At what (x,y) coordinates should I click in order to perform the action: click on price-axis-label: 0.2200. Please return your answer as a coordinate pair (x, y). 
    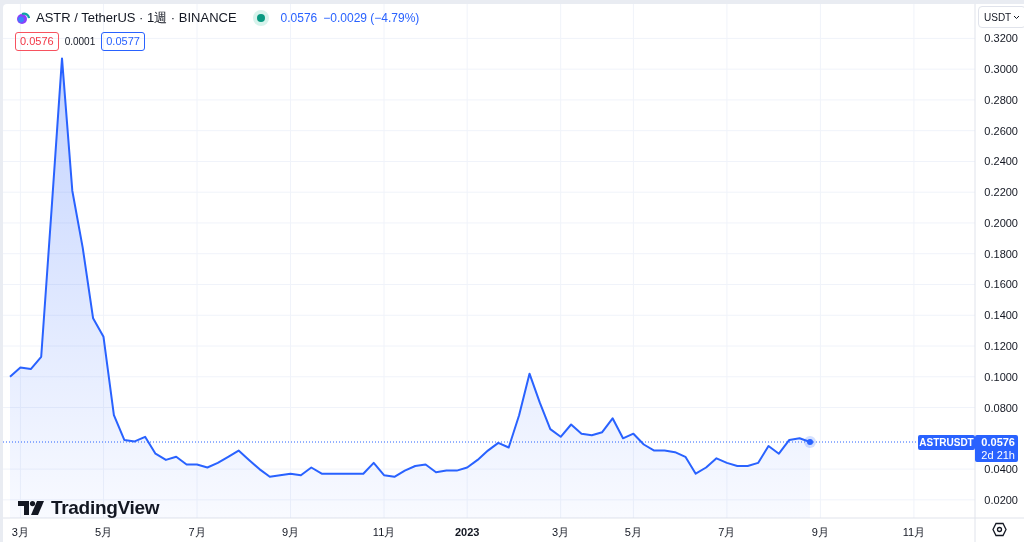
    Looking at the image, I should click on (1001, 192).